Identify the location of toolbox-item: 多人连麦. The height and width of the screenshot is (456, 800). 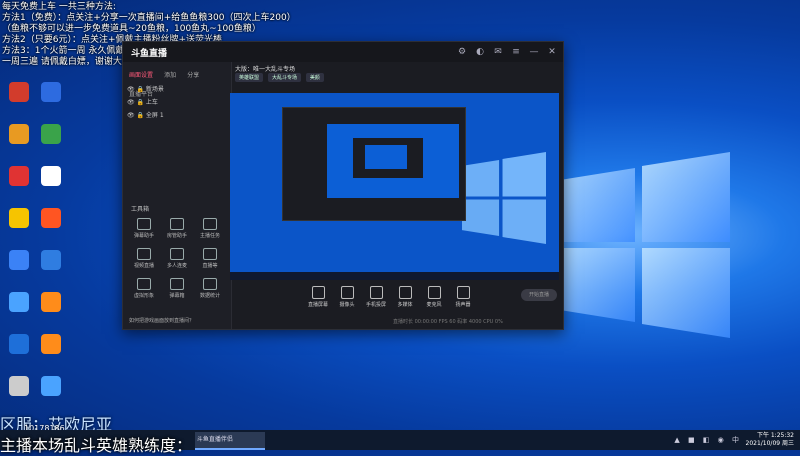
(177, 258).